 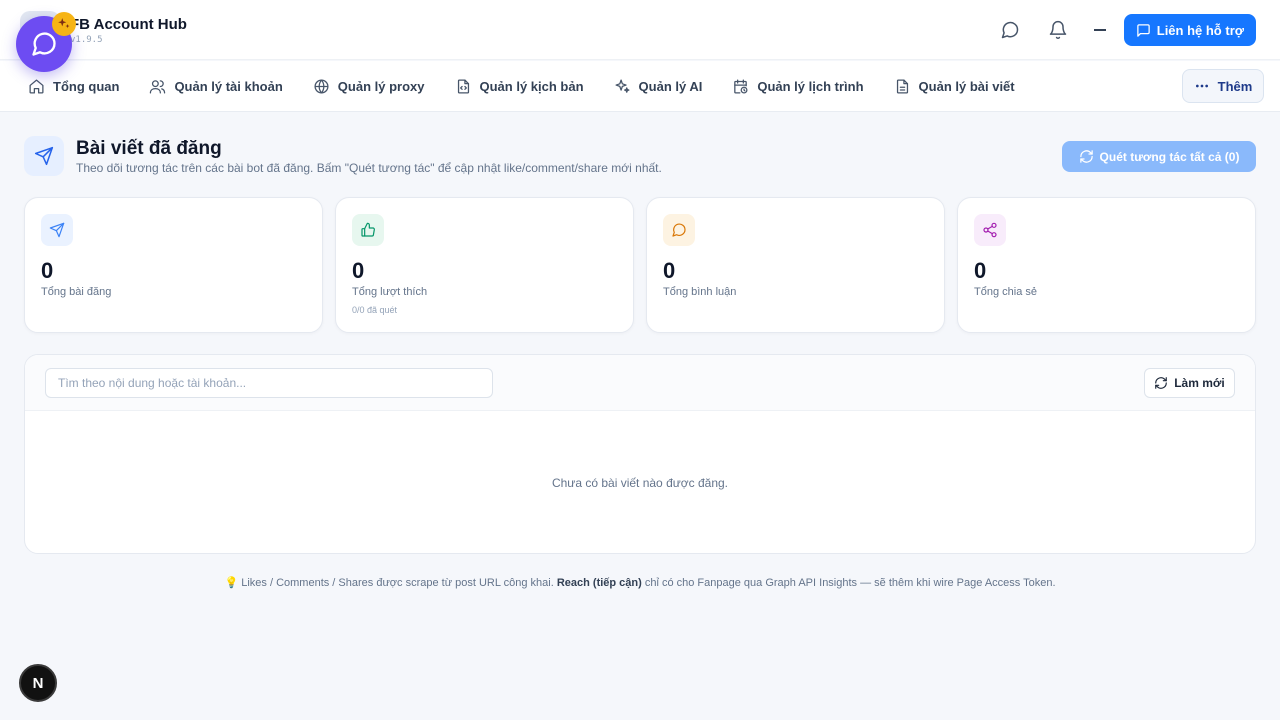 What do you see at coordinates (810, 86) in the screenshot?
I see `nav-item-label: Quản lý lịch trình` at bounding box center [810, 86].